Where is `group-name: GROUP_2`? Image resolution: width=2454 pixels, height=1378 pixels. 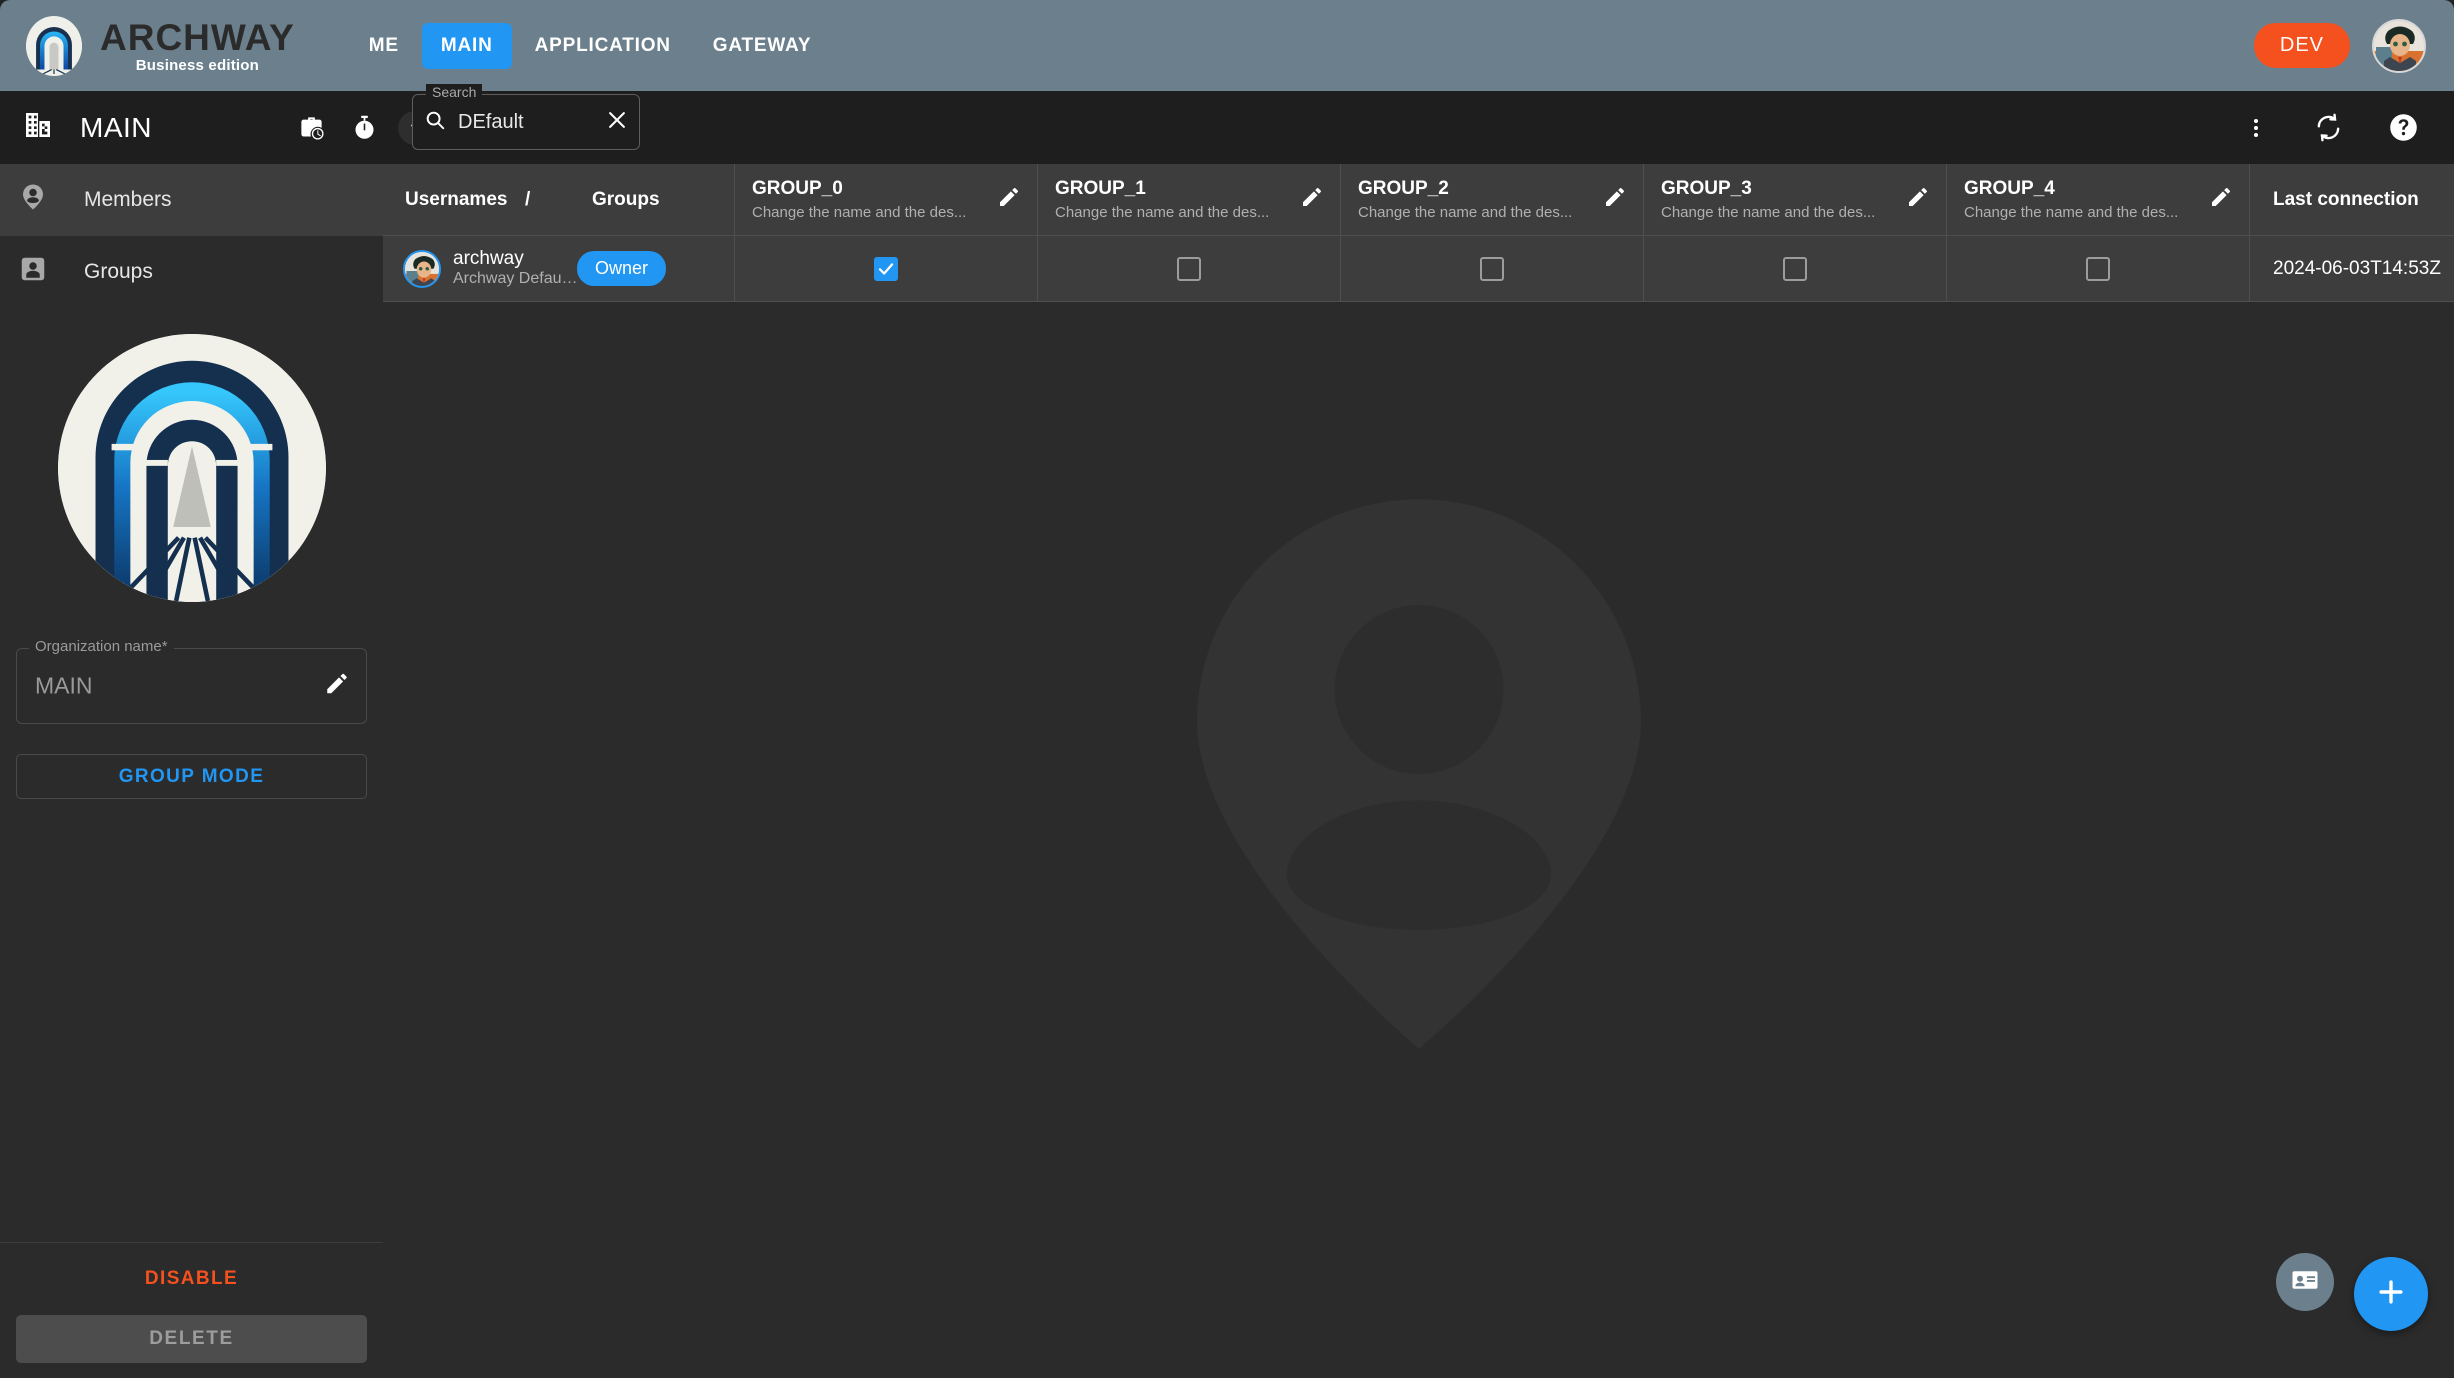 group-name: GROUP_2 is located at coordinates (1403, 188).